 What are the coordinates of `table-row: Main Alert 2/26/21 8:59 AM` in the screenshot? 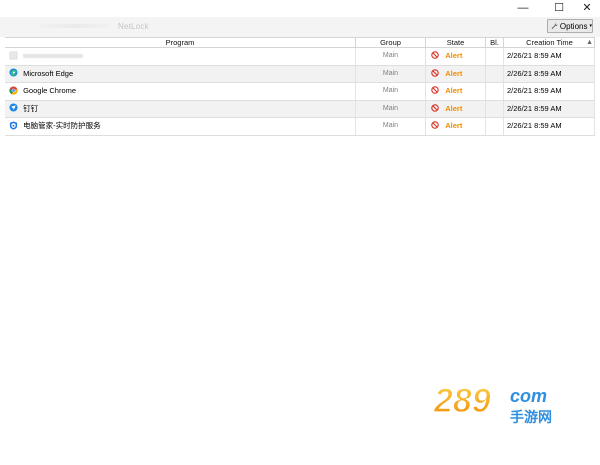 It's located at (300, 57).